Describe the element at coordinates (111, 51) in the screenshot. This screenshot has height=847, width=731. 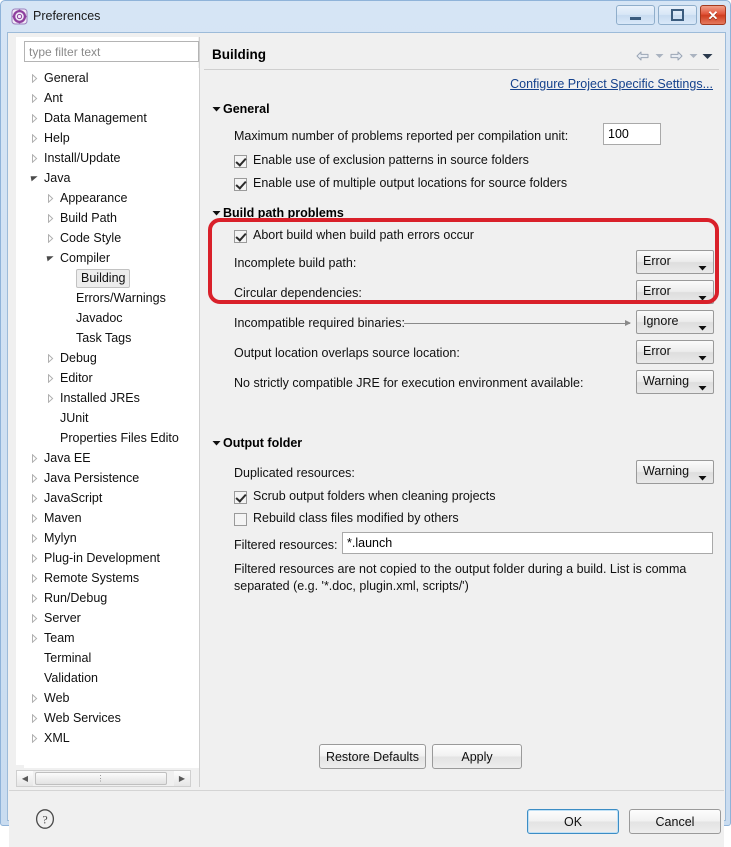
I see `search-input` at that location.